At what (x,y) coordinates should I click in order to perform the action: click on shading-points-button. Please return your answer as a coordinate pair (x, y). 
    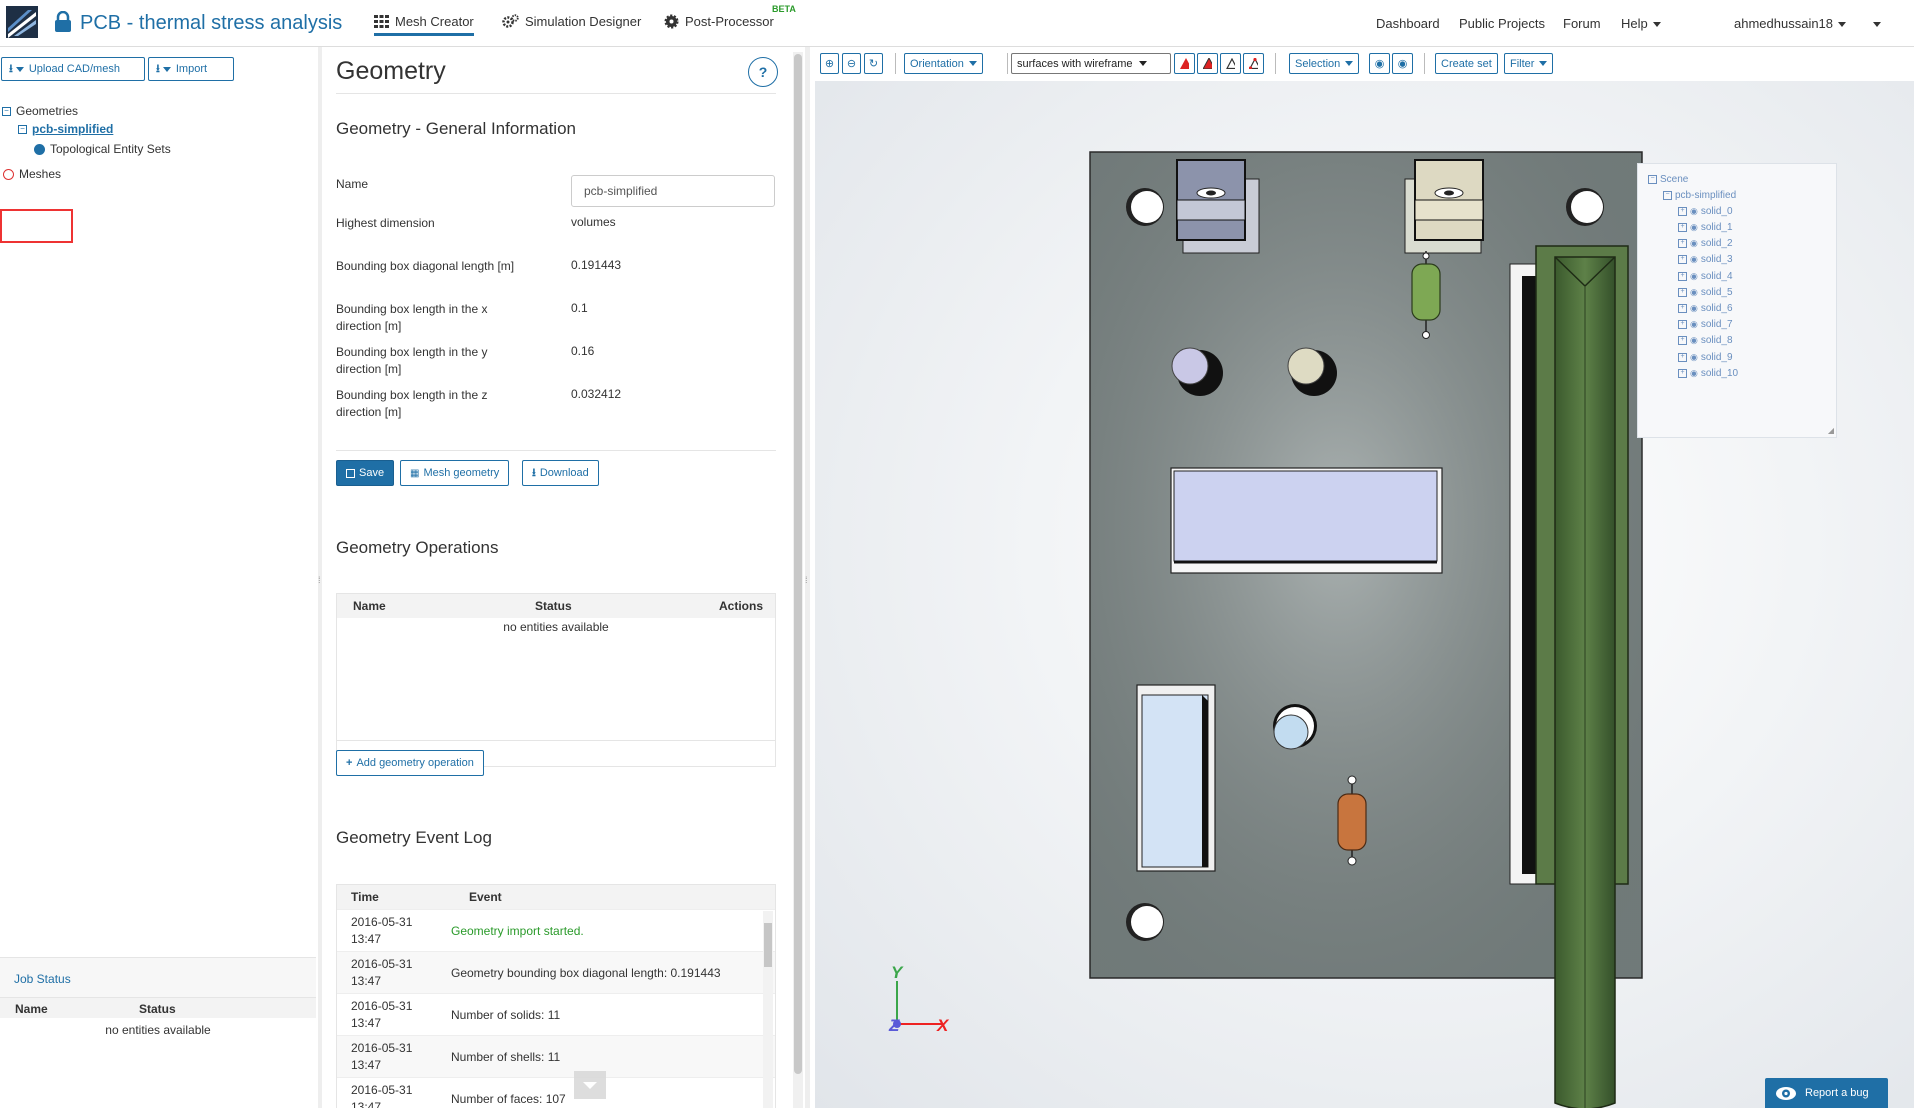
    Looking at the image, I should click on (1253, 63).